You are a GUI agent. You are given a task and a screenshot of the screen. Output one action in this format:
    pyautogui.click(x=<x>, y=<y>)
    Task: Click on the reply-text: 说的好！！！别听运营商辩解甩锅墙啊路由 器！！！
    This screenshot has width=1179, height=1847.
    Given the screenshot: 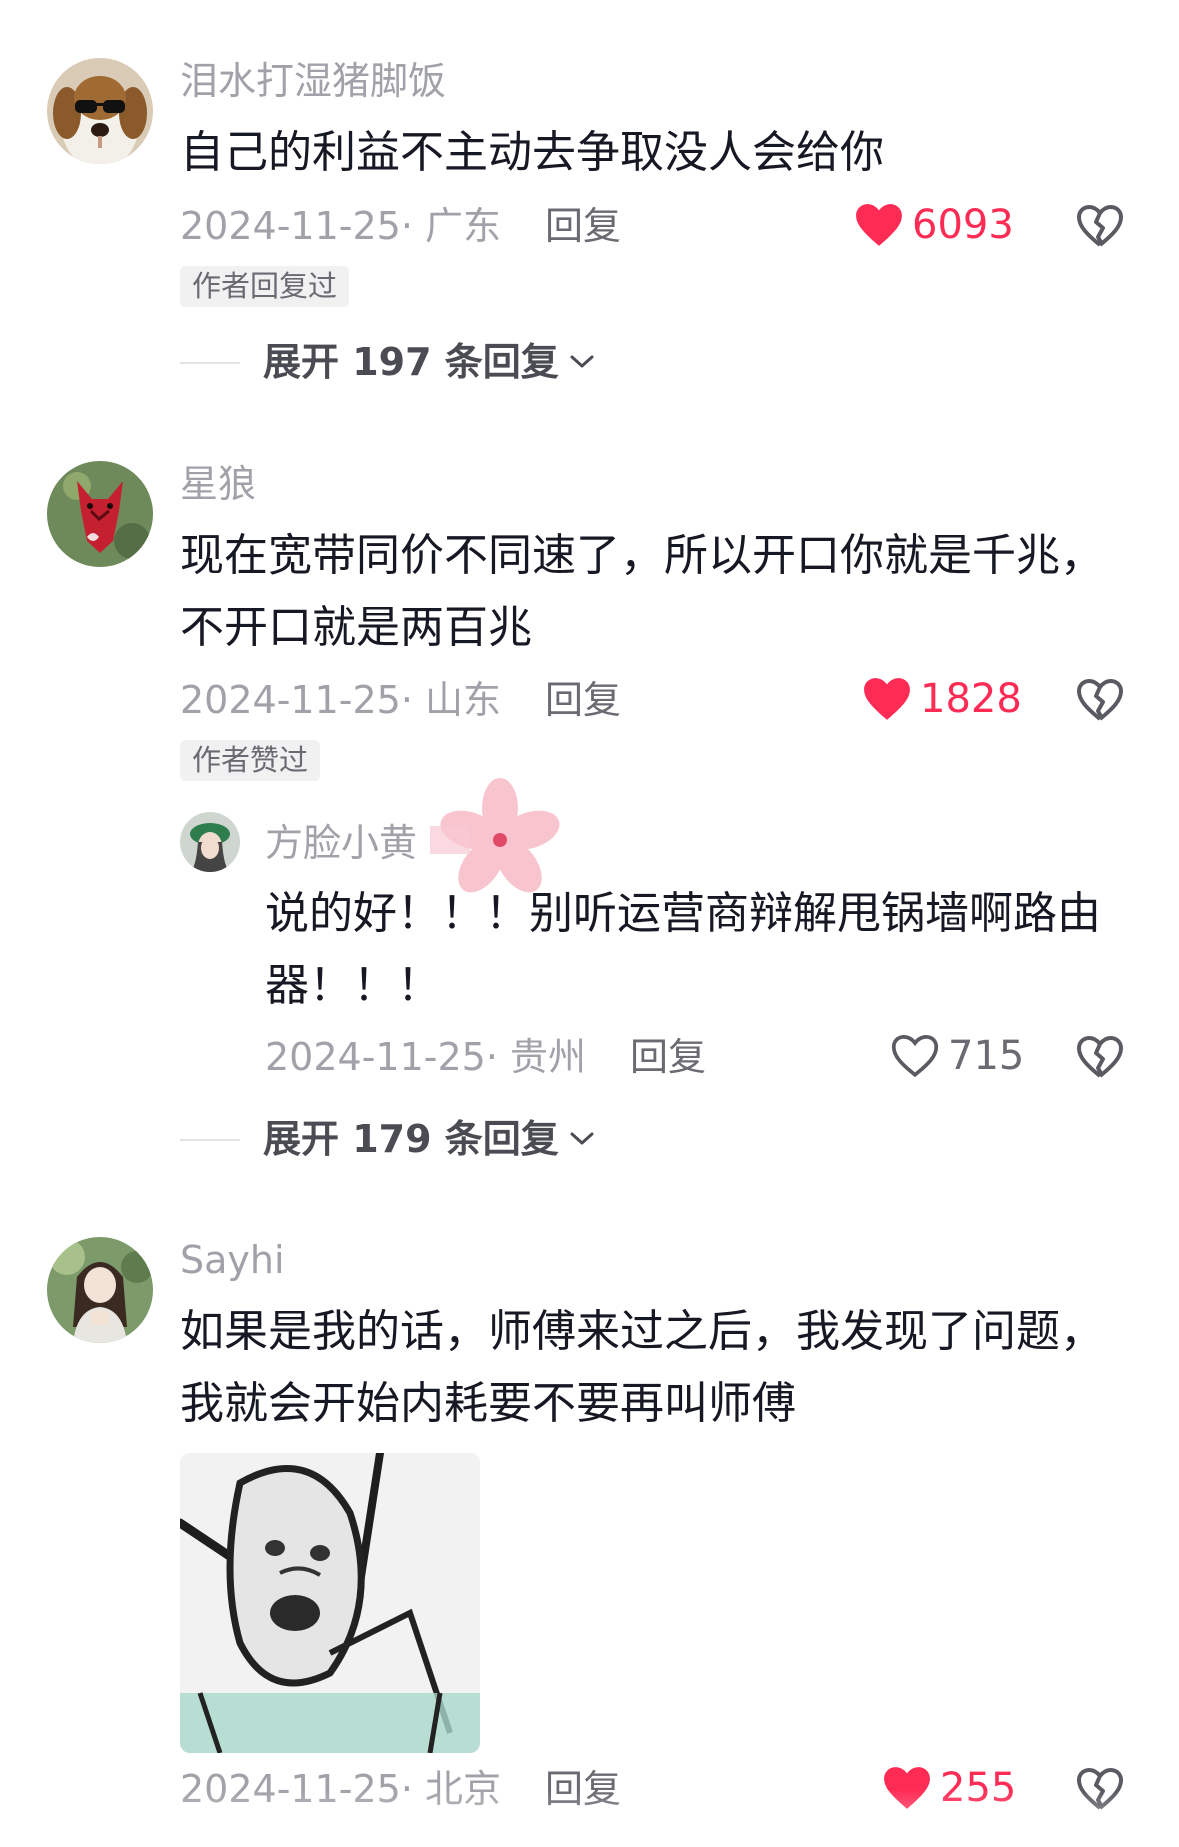 What is the action you would take?
    pyautogui.click(x=683, y=950)
    